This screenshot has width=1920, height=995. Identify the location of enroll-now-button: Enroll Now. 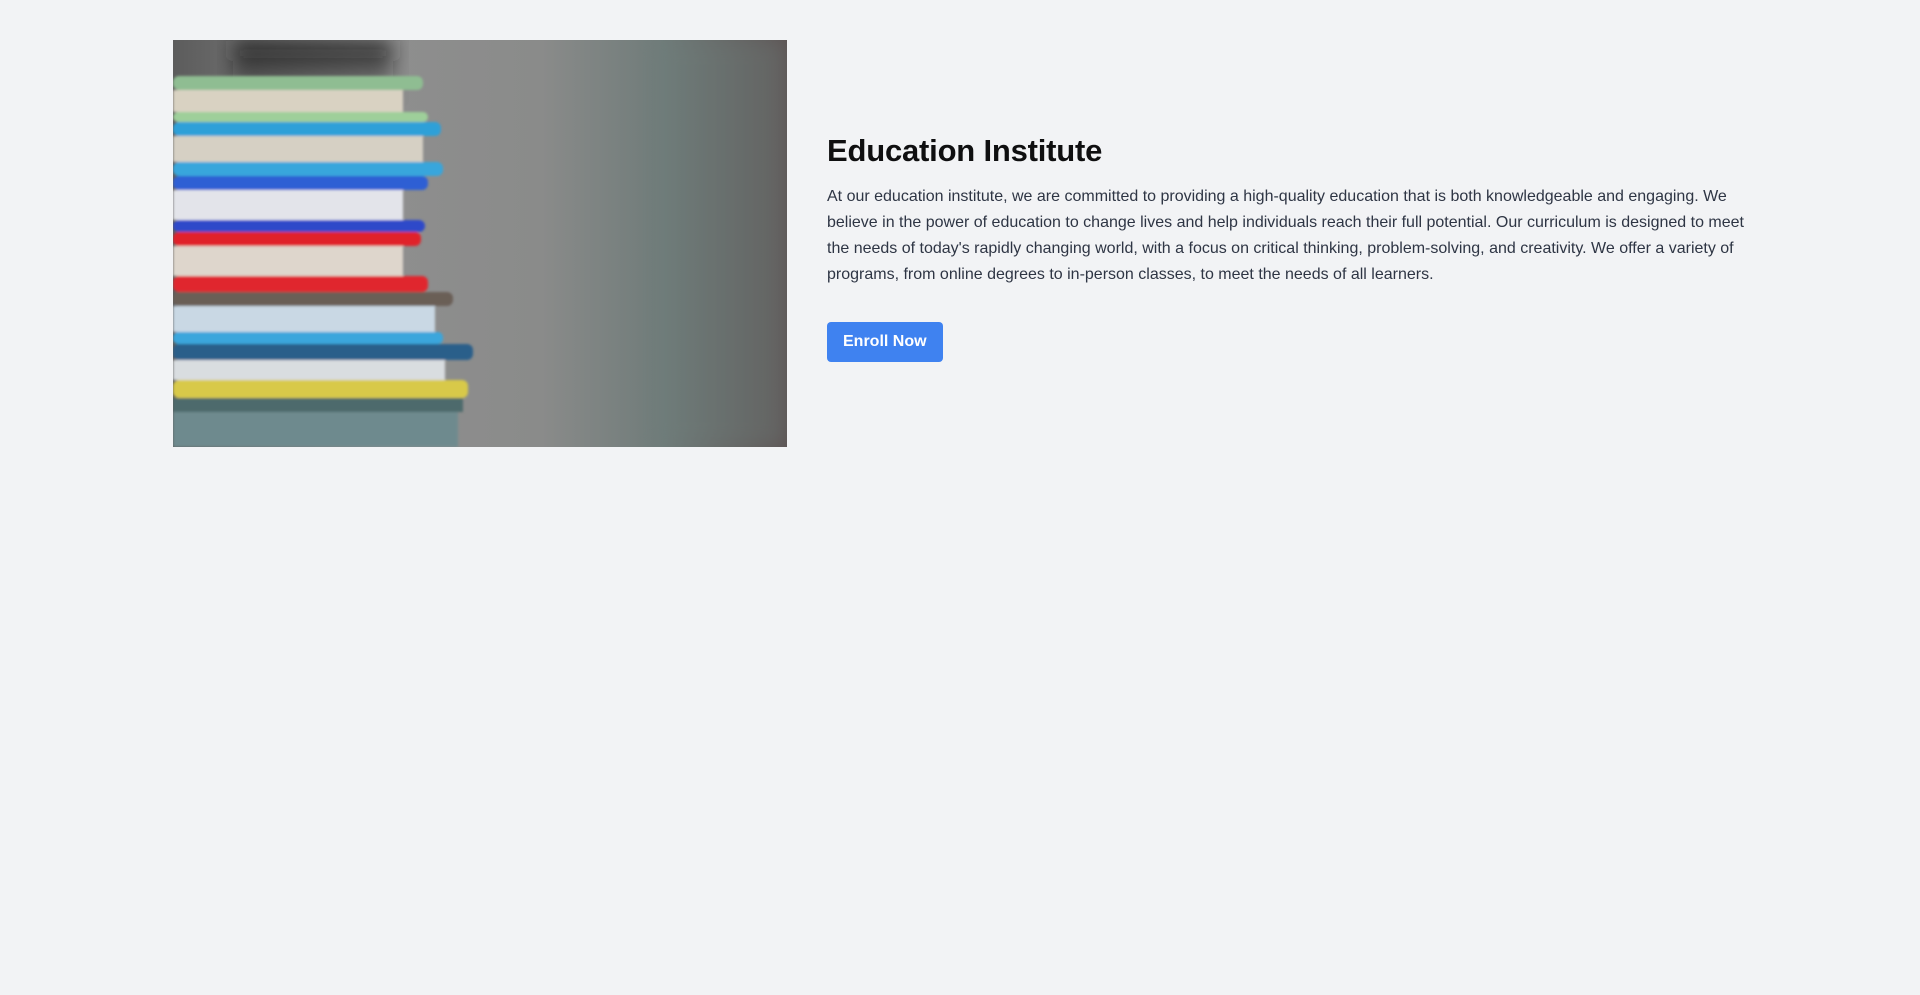
(885, 342).